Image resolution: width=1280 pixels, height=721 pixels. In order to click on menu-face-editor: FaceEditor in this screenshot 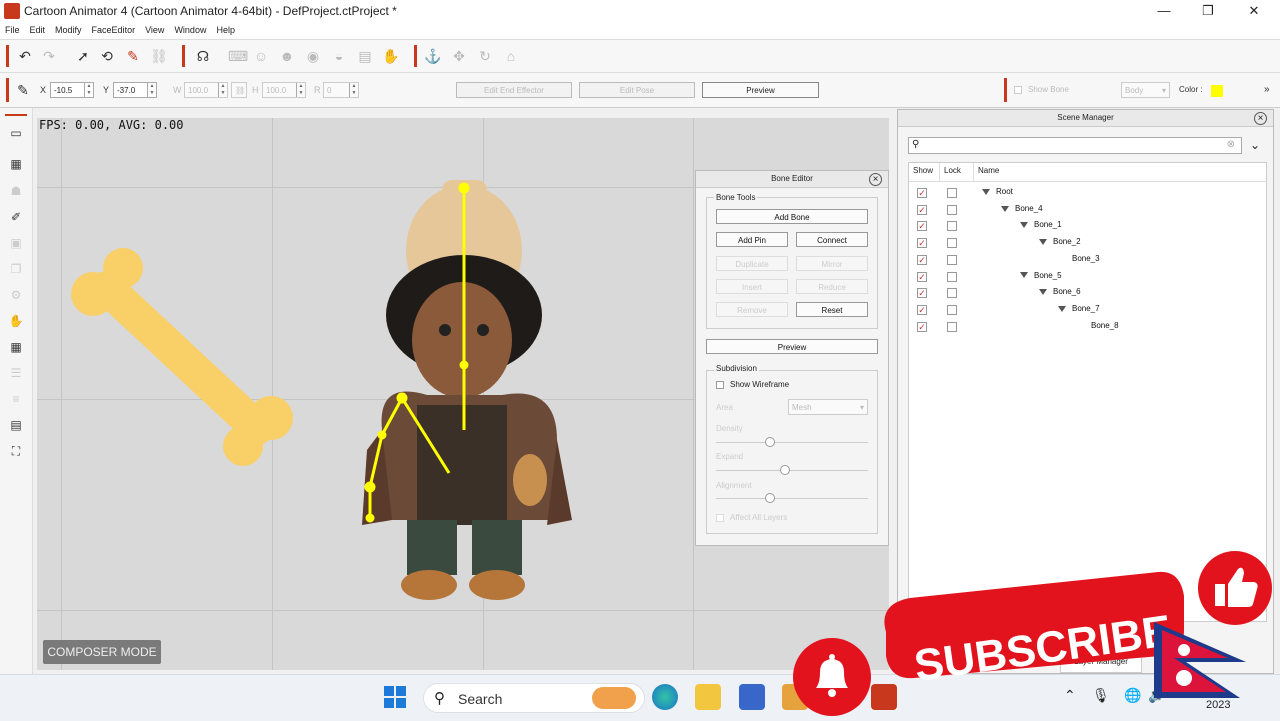, I will do `click(114, 30)`.